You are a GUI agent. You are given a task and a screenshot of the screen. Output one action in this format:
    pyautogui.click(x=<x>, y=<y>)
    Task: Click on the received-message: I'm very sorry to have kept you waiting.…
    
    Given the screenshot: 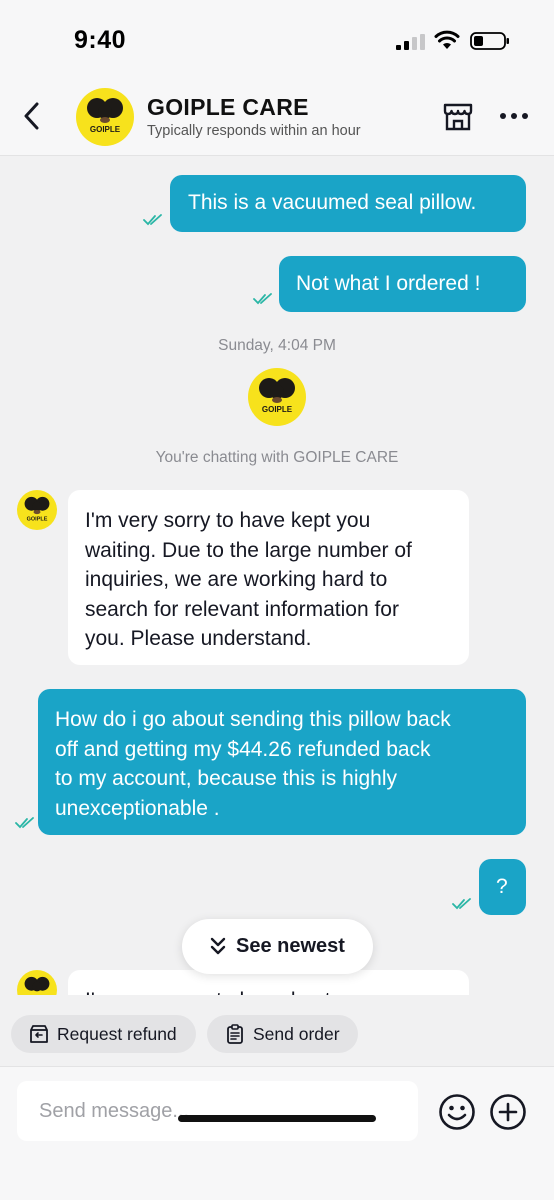 What is the action you would take?
    pyautogui.click(x=268, y=577)
    